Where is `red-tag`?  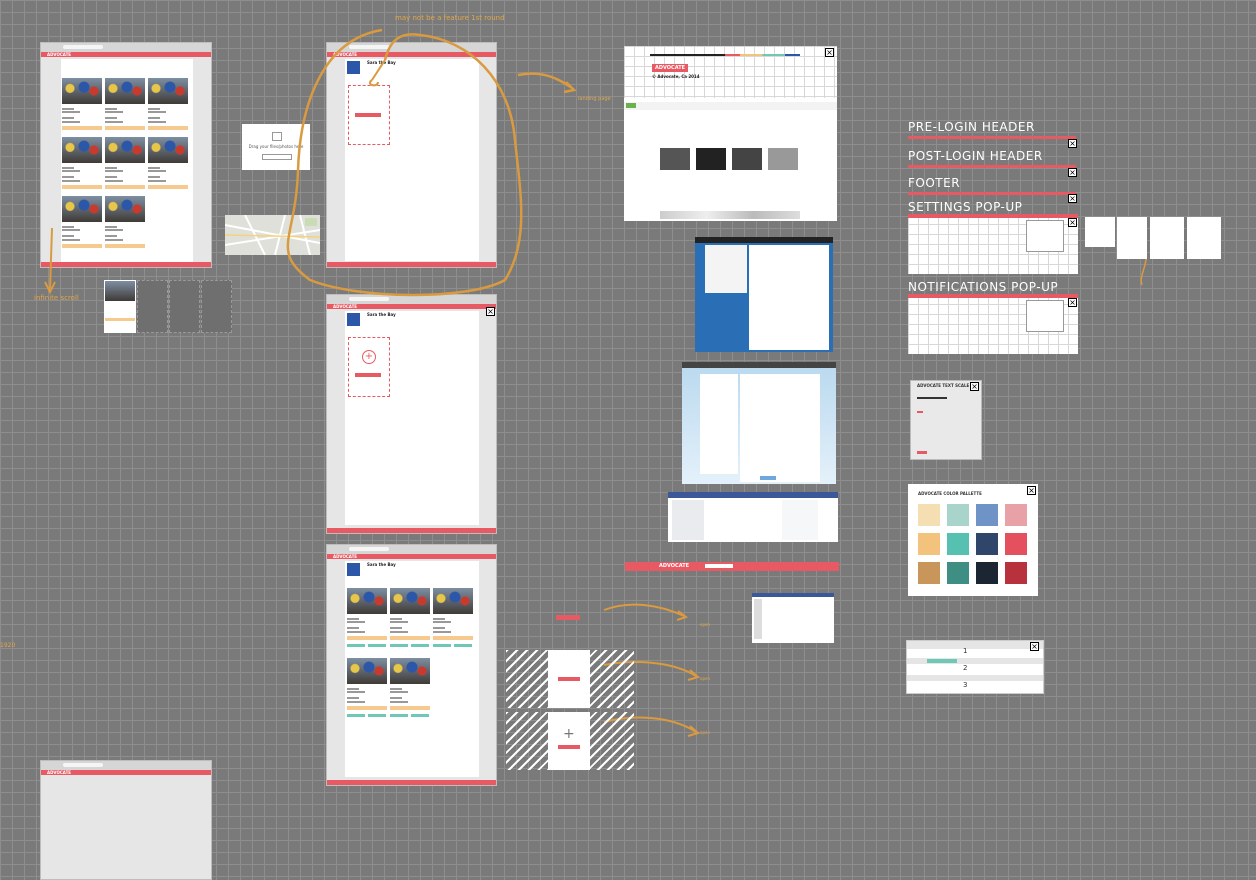
red-tag is located at coordinates (568, 617).